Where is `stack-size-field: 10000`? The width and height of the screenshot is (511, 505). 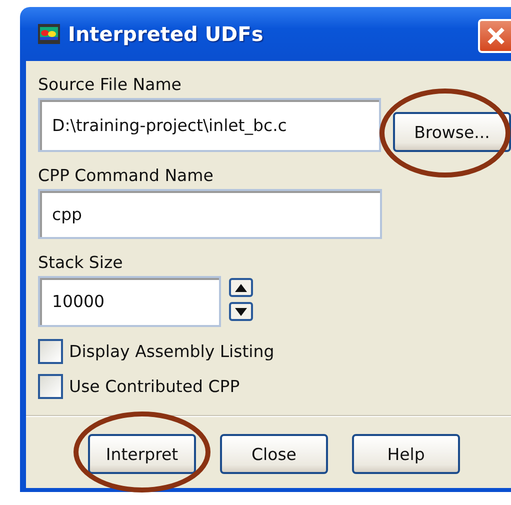
stack-size-field: 10000 is located at coordinates (129, 301).